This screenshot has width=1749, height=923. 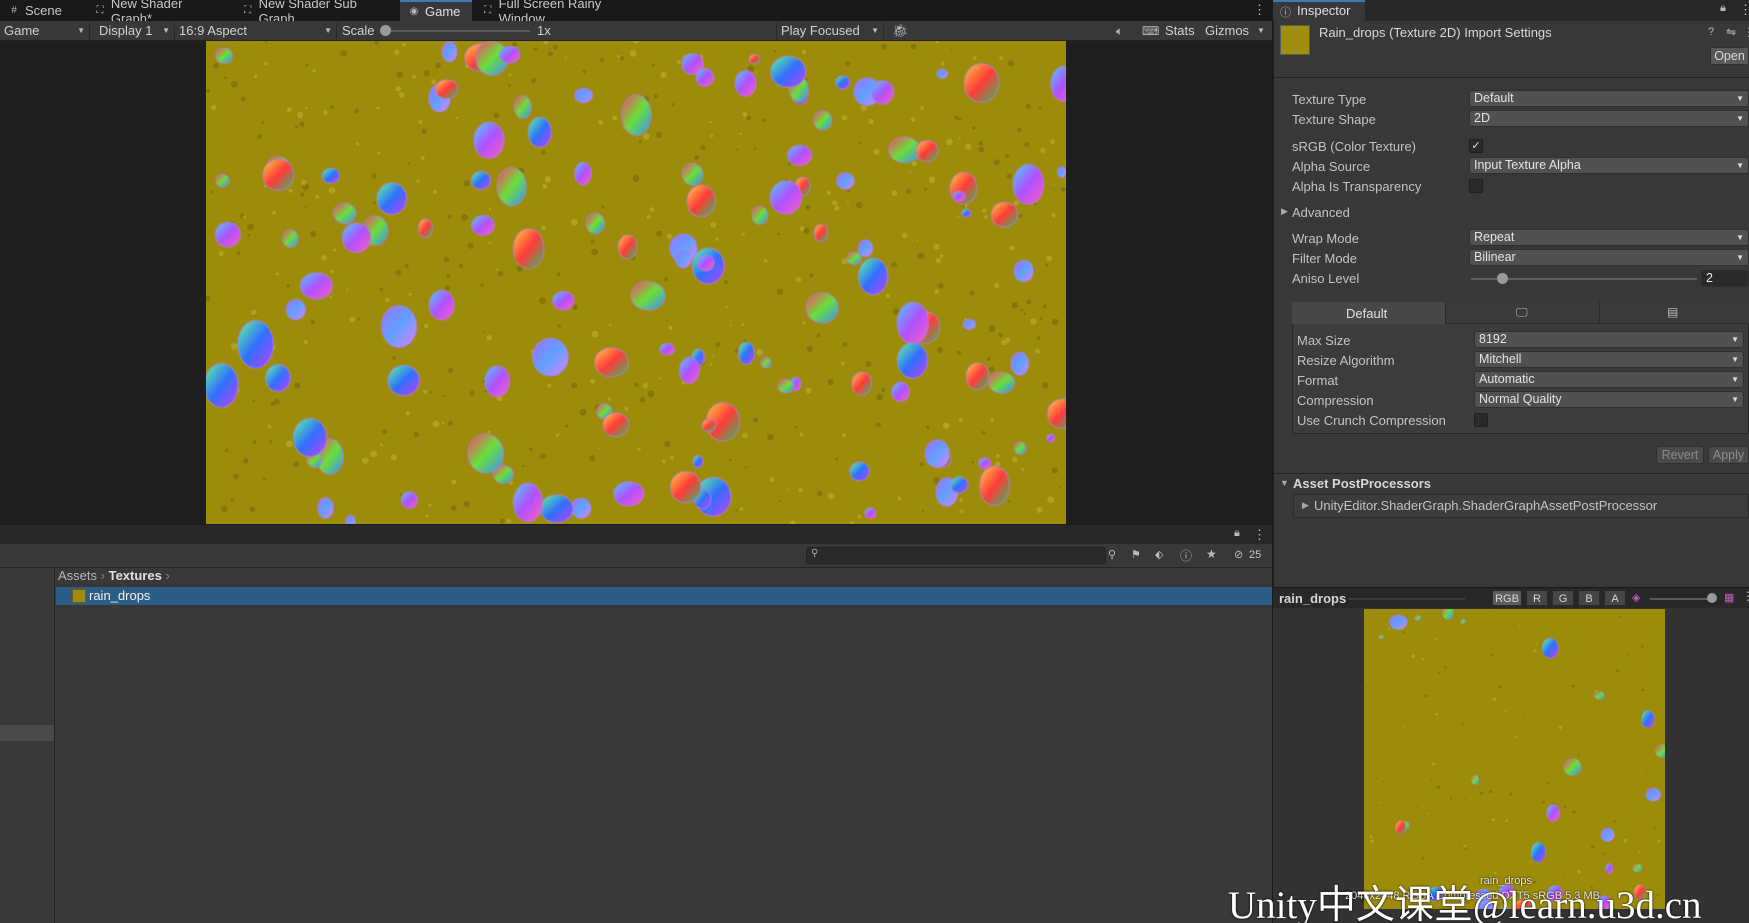 I want to click on gizmos-button: Gizmos, so click(x=1227, y=31).